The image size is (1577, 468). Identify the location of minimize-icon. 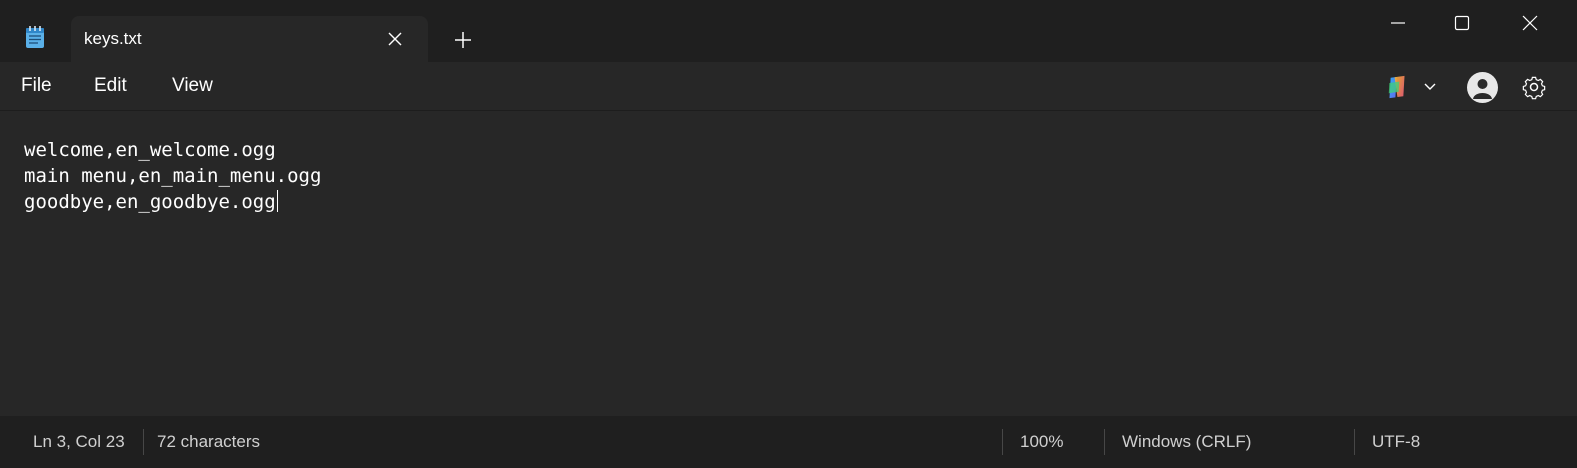
(1398, 23).